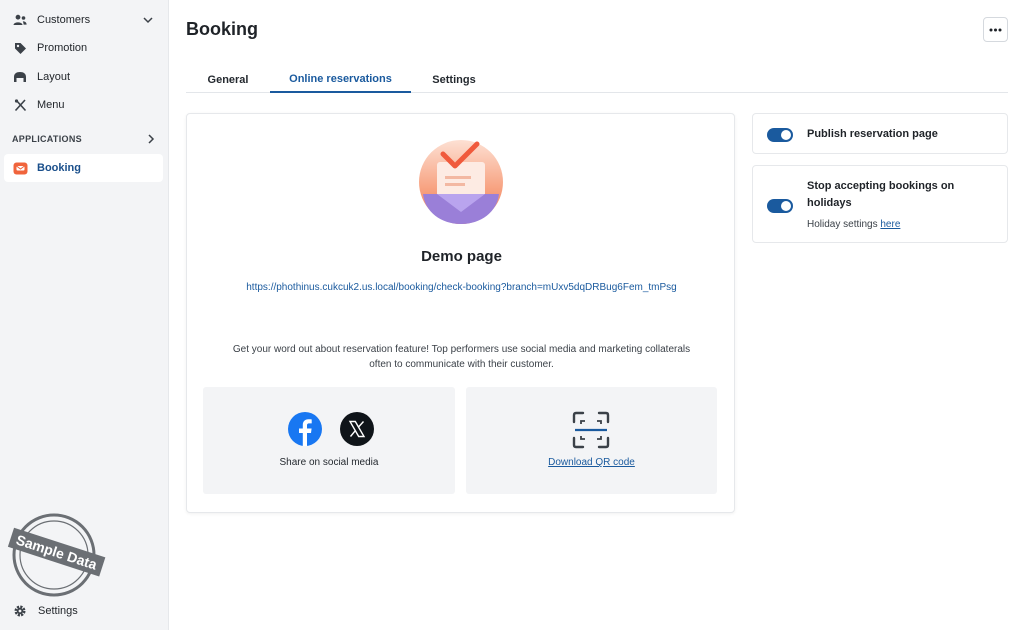 Image resolution: width=1024 pixels, height=630 pixels. I want to click on sidebar-item-booking: Booking, so click(83, 168).